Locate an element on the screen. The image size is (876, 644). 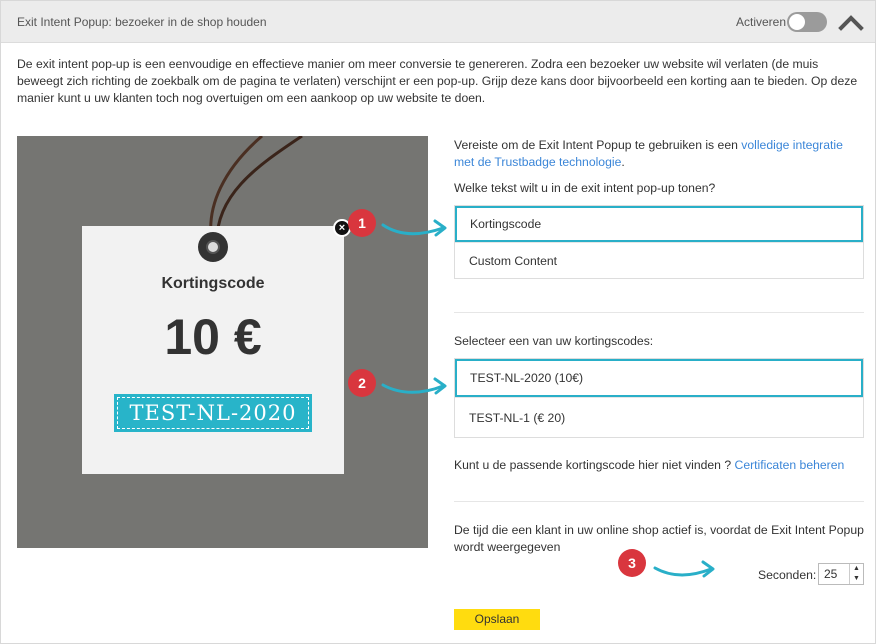
code-option-test-nl-1: TEST-NL-1 (€ 20) is located at coordinates (659, 417).